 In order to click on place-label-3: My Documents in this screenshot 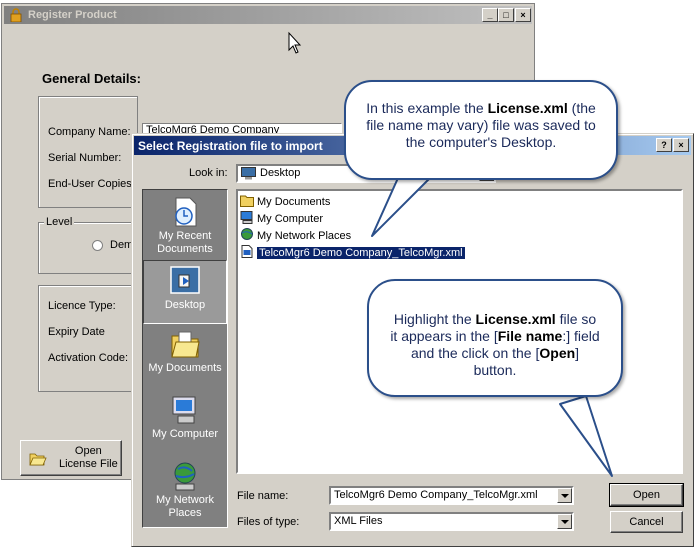, I will do `click(185, 368)`.